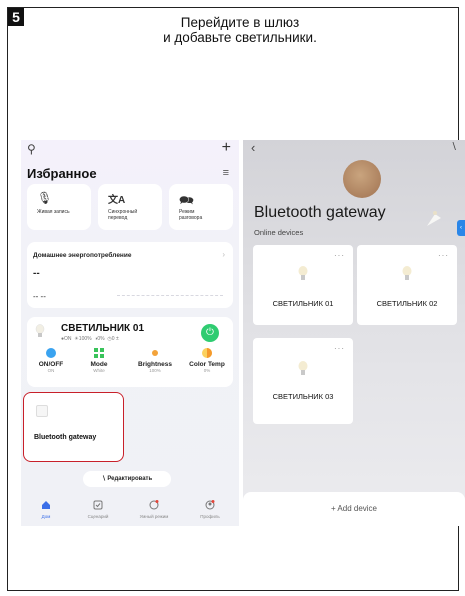 Image resolution: width=465 pixels, height=596 pixels. I want to click on nav-profile: Профиль, so click(210, 509).